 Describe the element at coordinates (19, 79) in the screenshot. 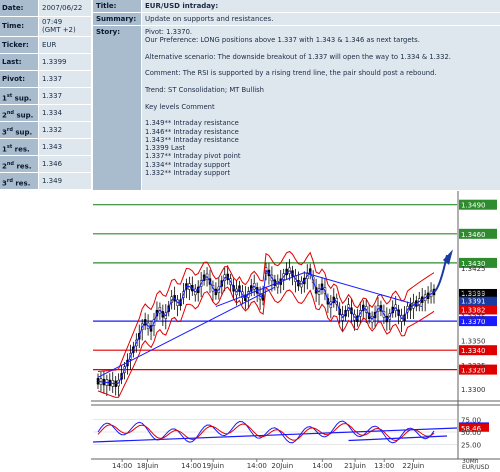

I see `pivot-label: Pivot:` at that location.